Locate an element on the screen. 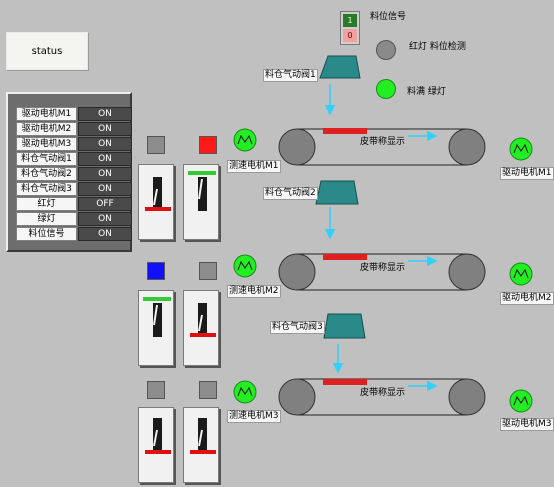 Image resolution: width=554 pixels, height=487 pixels. line3-alarm-lamp is located at coordinates (208, 390).